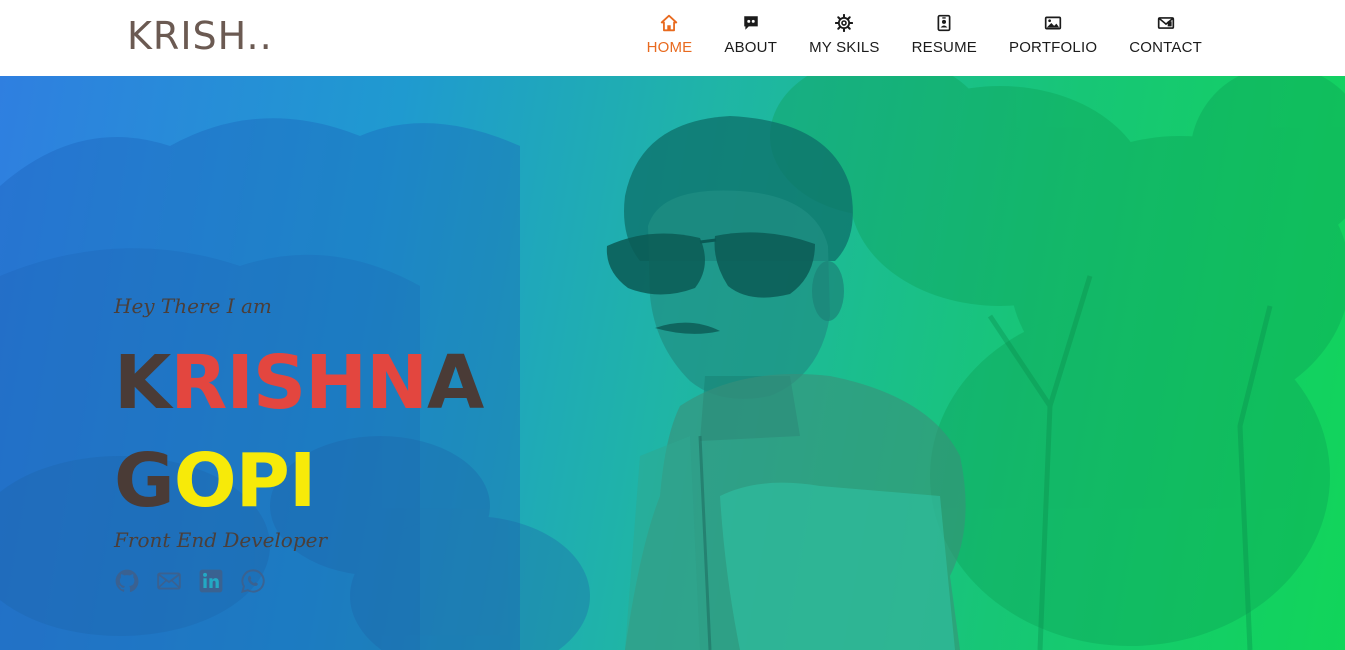 The height and width of the screenshot is (650, 1345). Describe the element at coordinates (193, 306) in the screenshot. I see `greeting-text: Hey There I am` at that location.